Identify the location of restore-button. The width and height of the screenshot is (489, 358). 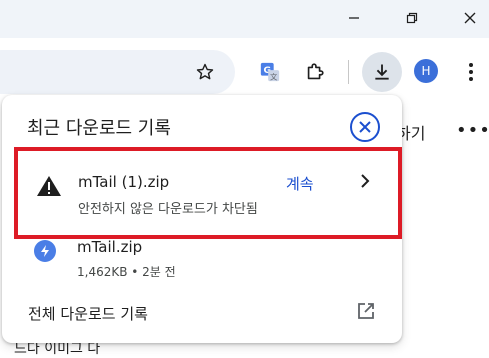
(412, 18).